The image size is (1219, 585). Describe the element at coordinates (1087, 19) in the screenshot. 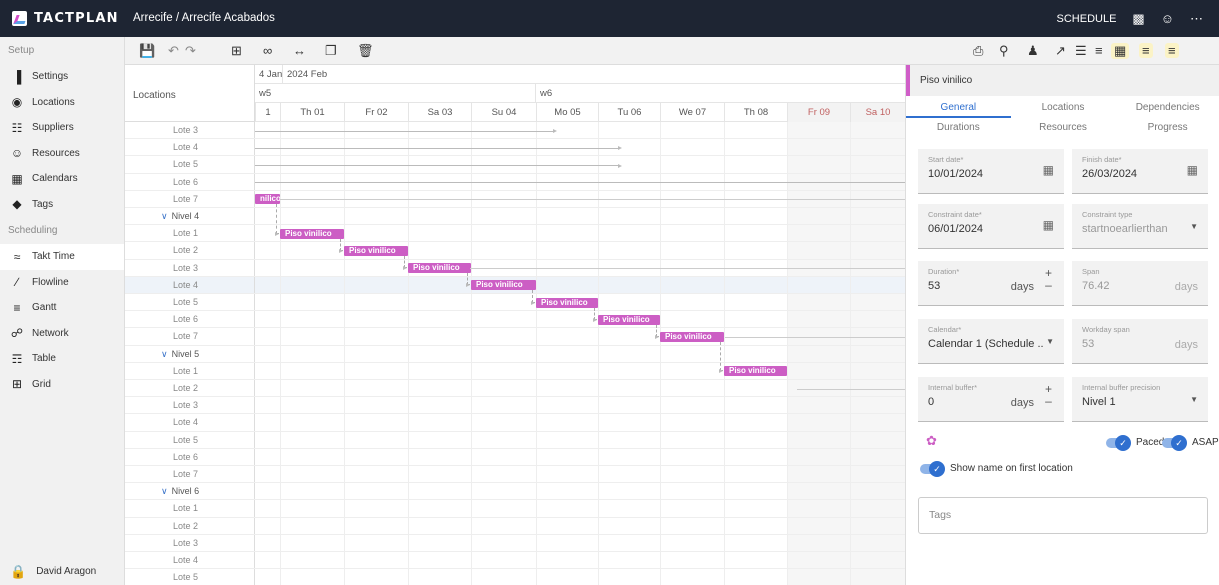

I see `mode-label: SCHEDULE` at that location.